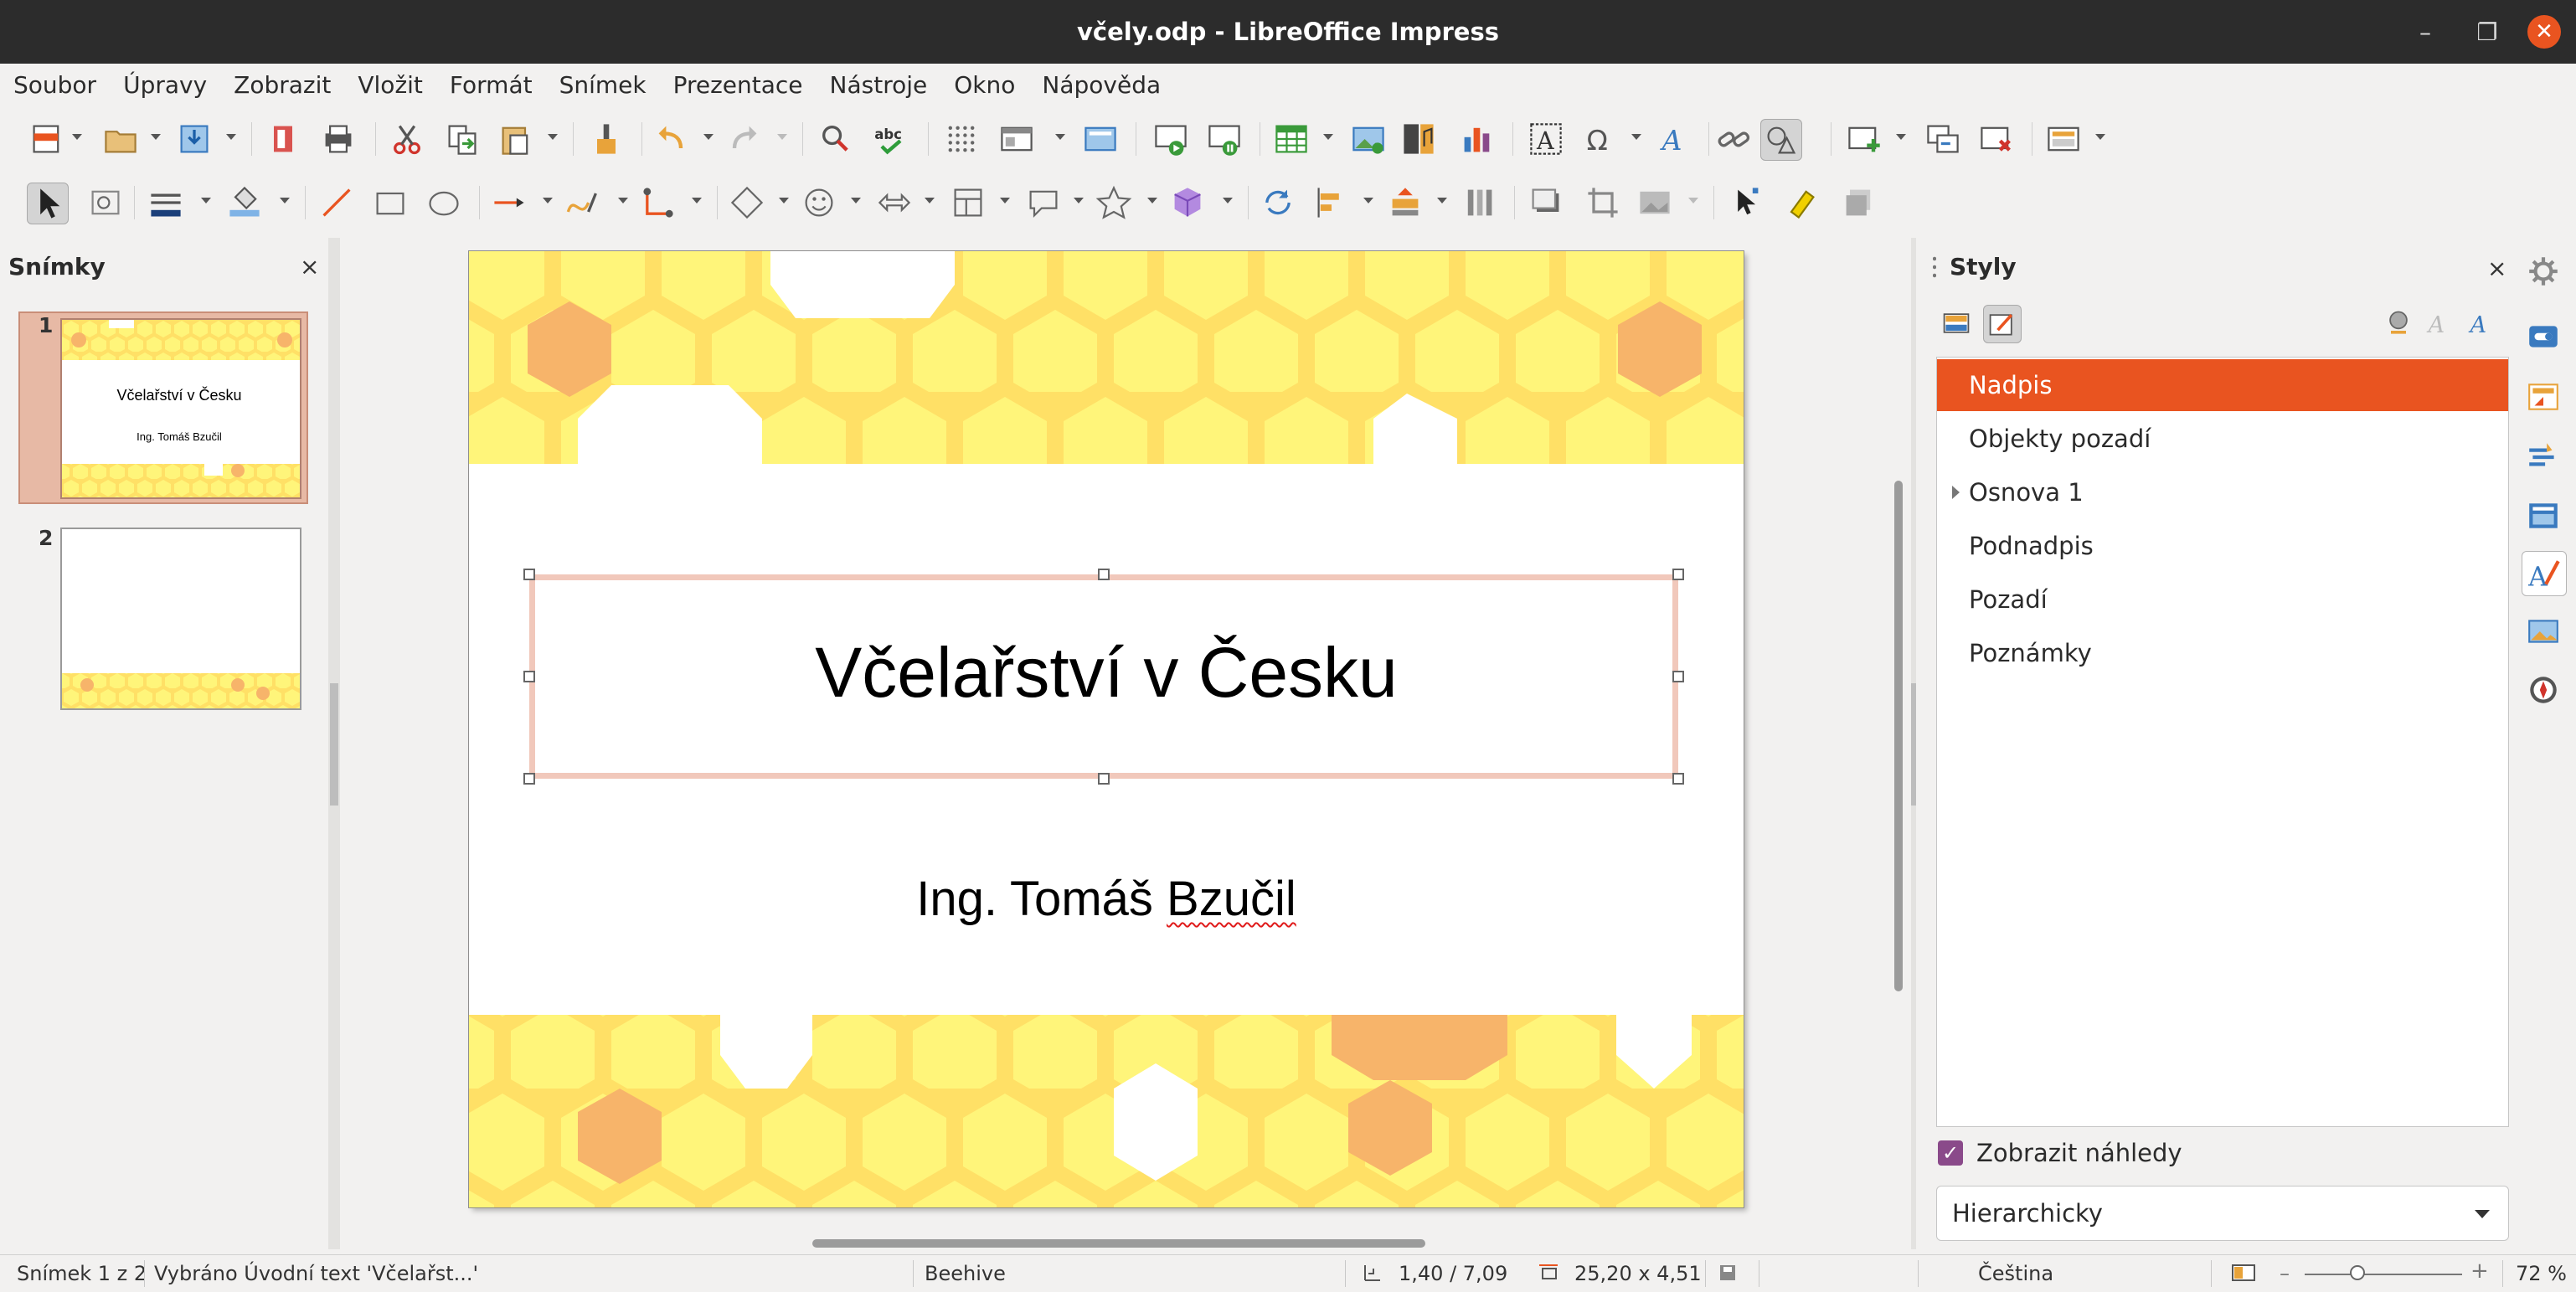 This screenshot has width=2576, height=1292. What do you see at coordinates (1678, 575) in the screenshot?
I see `resize-handle-top-right` at bounding box center [1678, 575].